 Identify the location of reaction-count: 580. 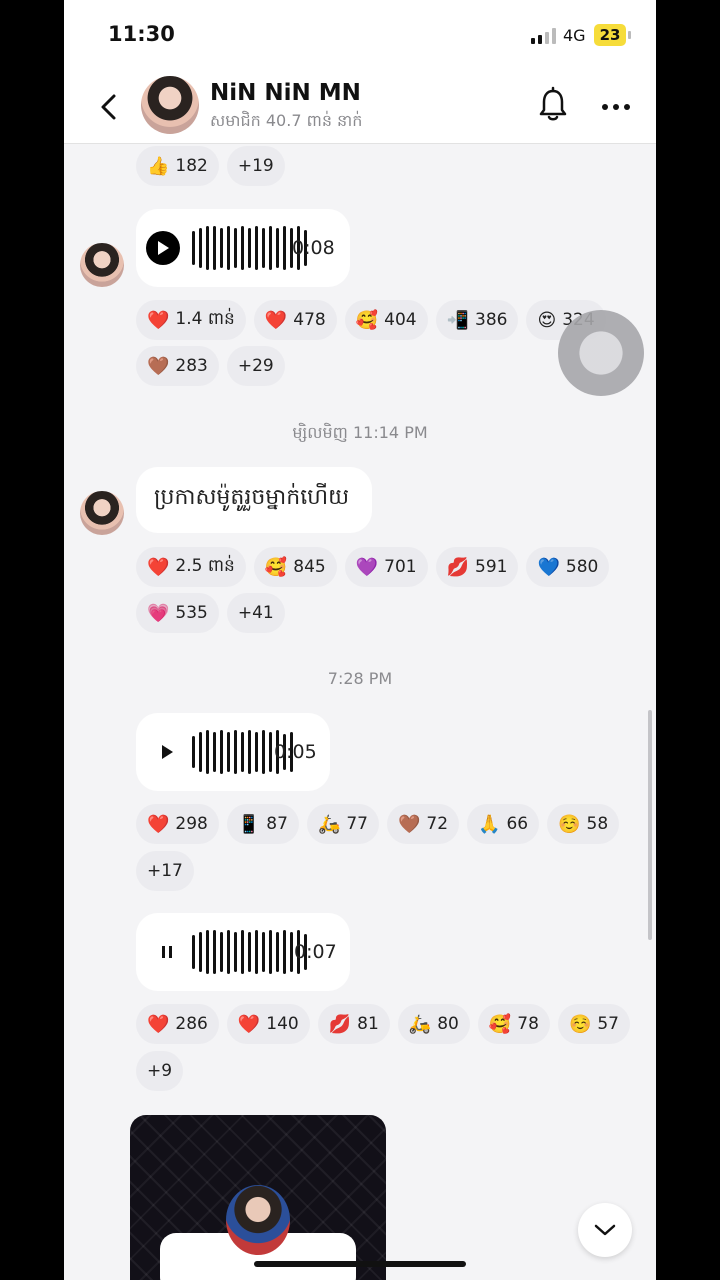
(582, 567).